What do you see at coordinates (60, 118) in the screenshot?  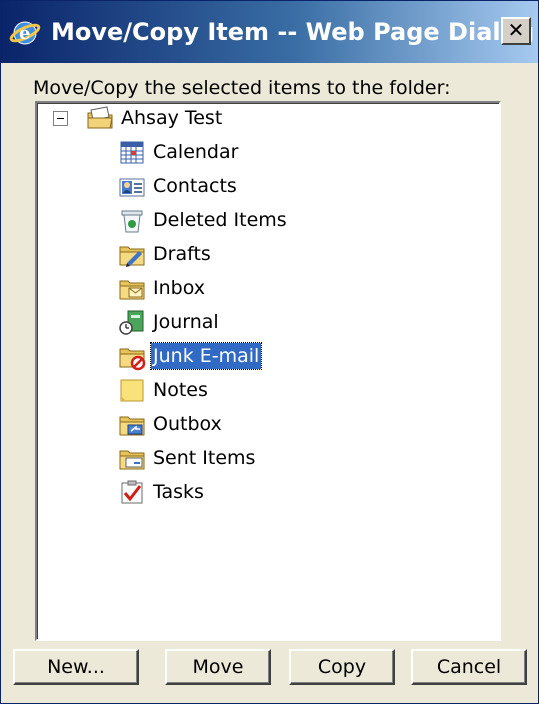 I see `collapse-toggle` at bounding box center [60, 118].